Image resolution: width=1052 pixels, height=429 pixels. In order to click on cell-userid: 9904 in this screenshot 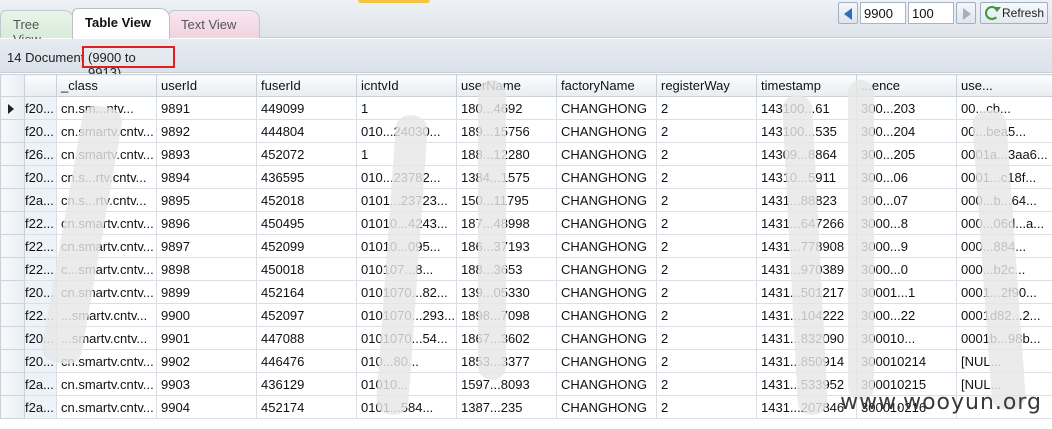, I will do `click(206, 407)`.